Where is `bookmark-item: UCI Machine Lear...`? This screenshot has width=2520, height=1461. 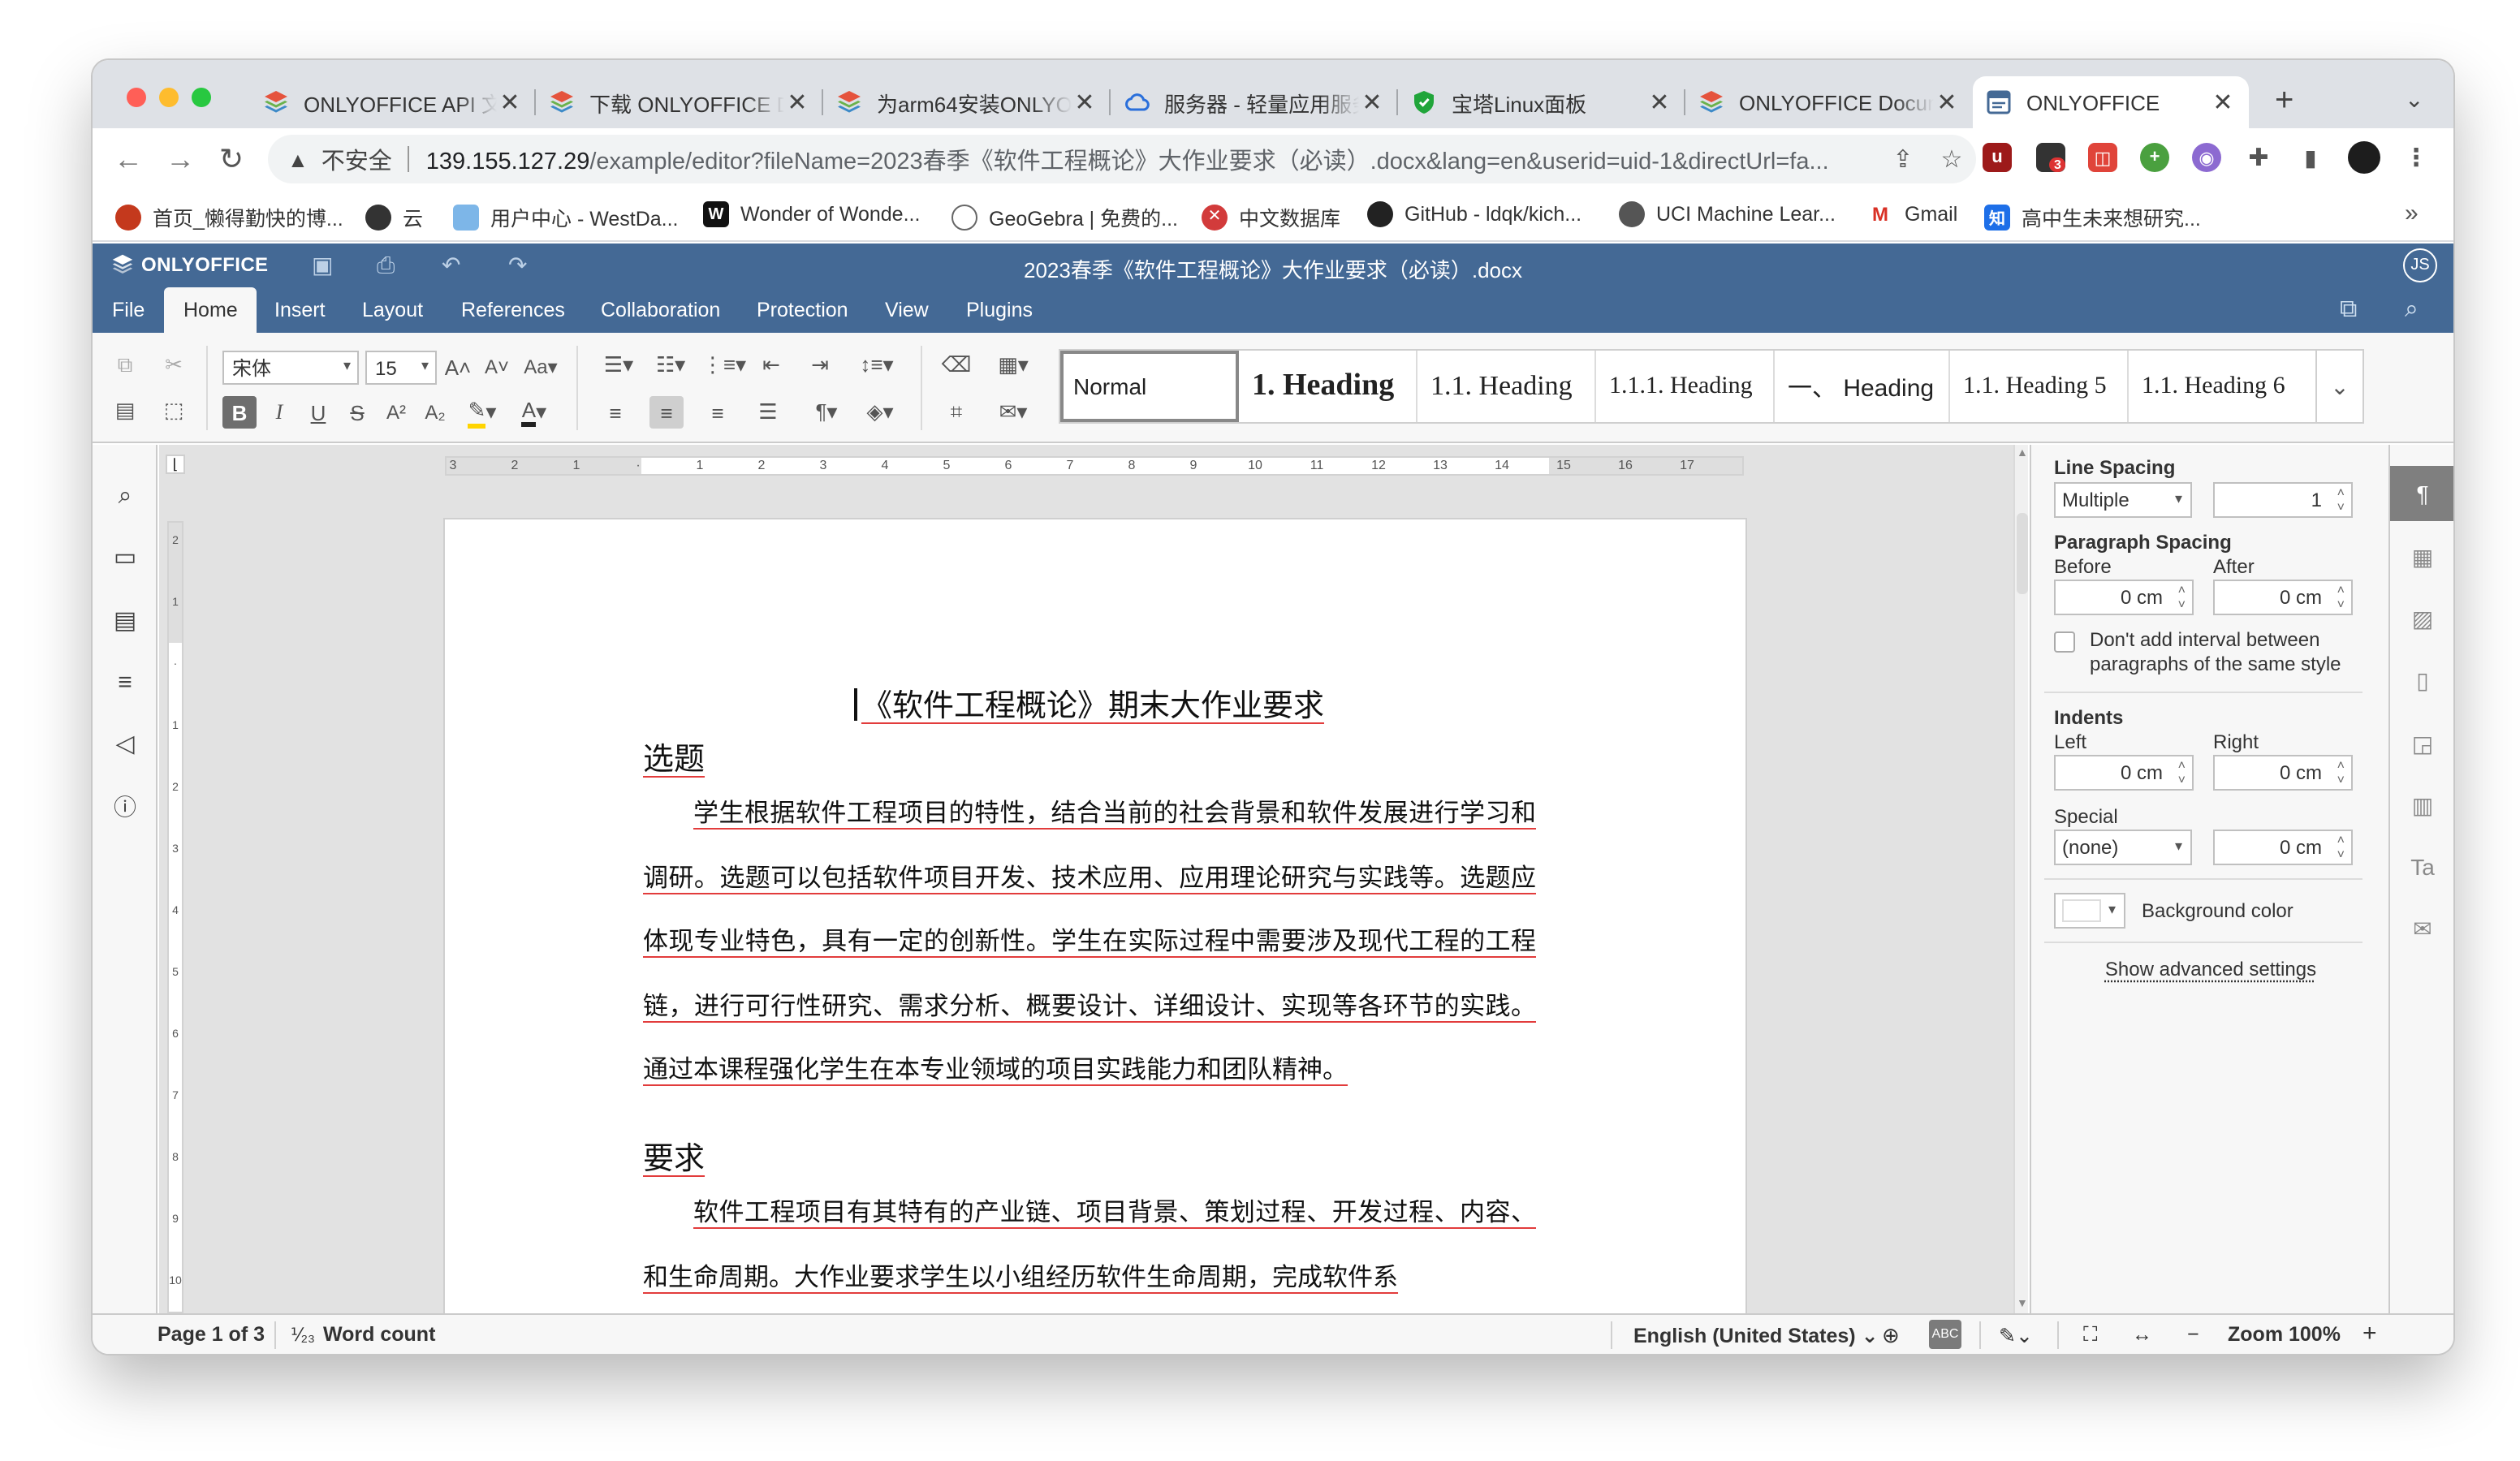
bookmark-item: UCI Machine Lear... is located at coordinates (1727, 214).